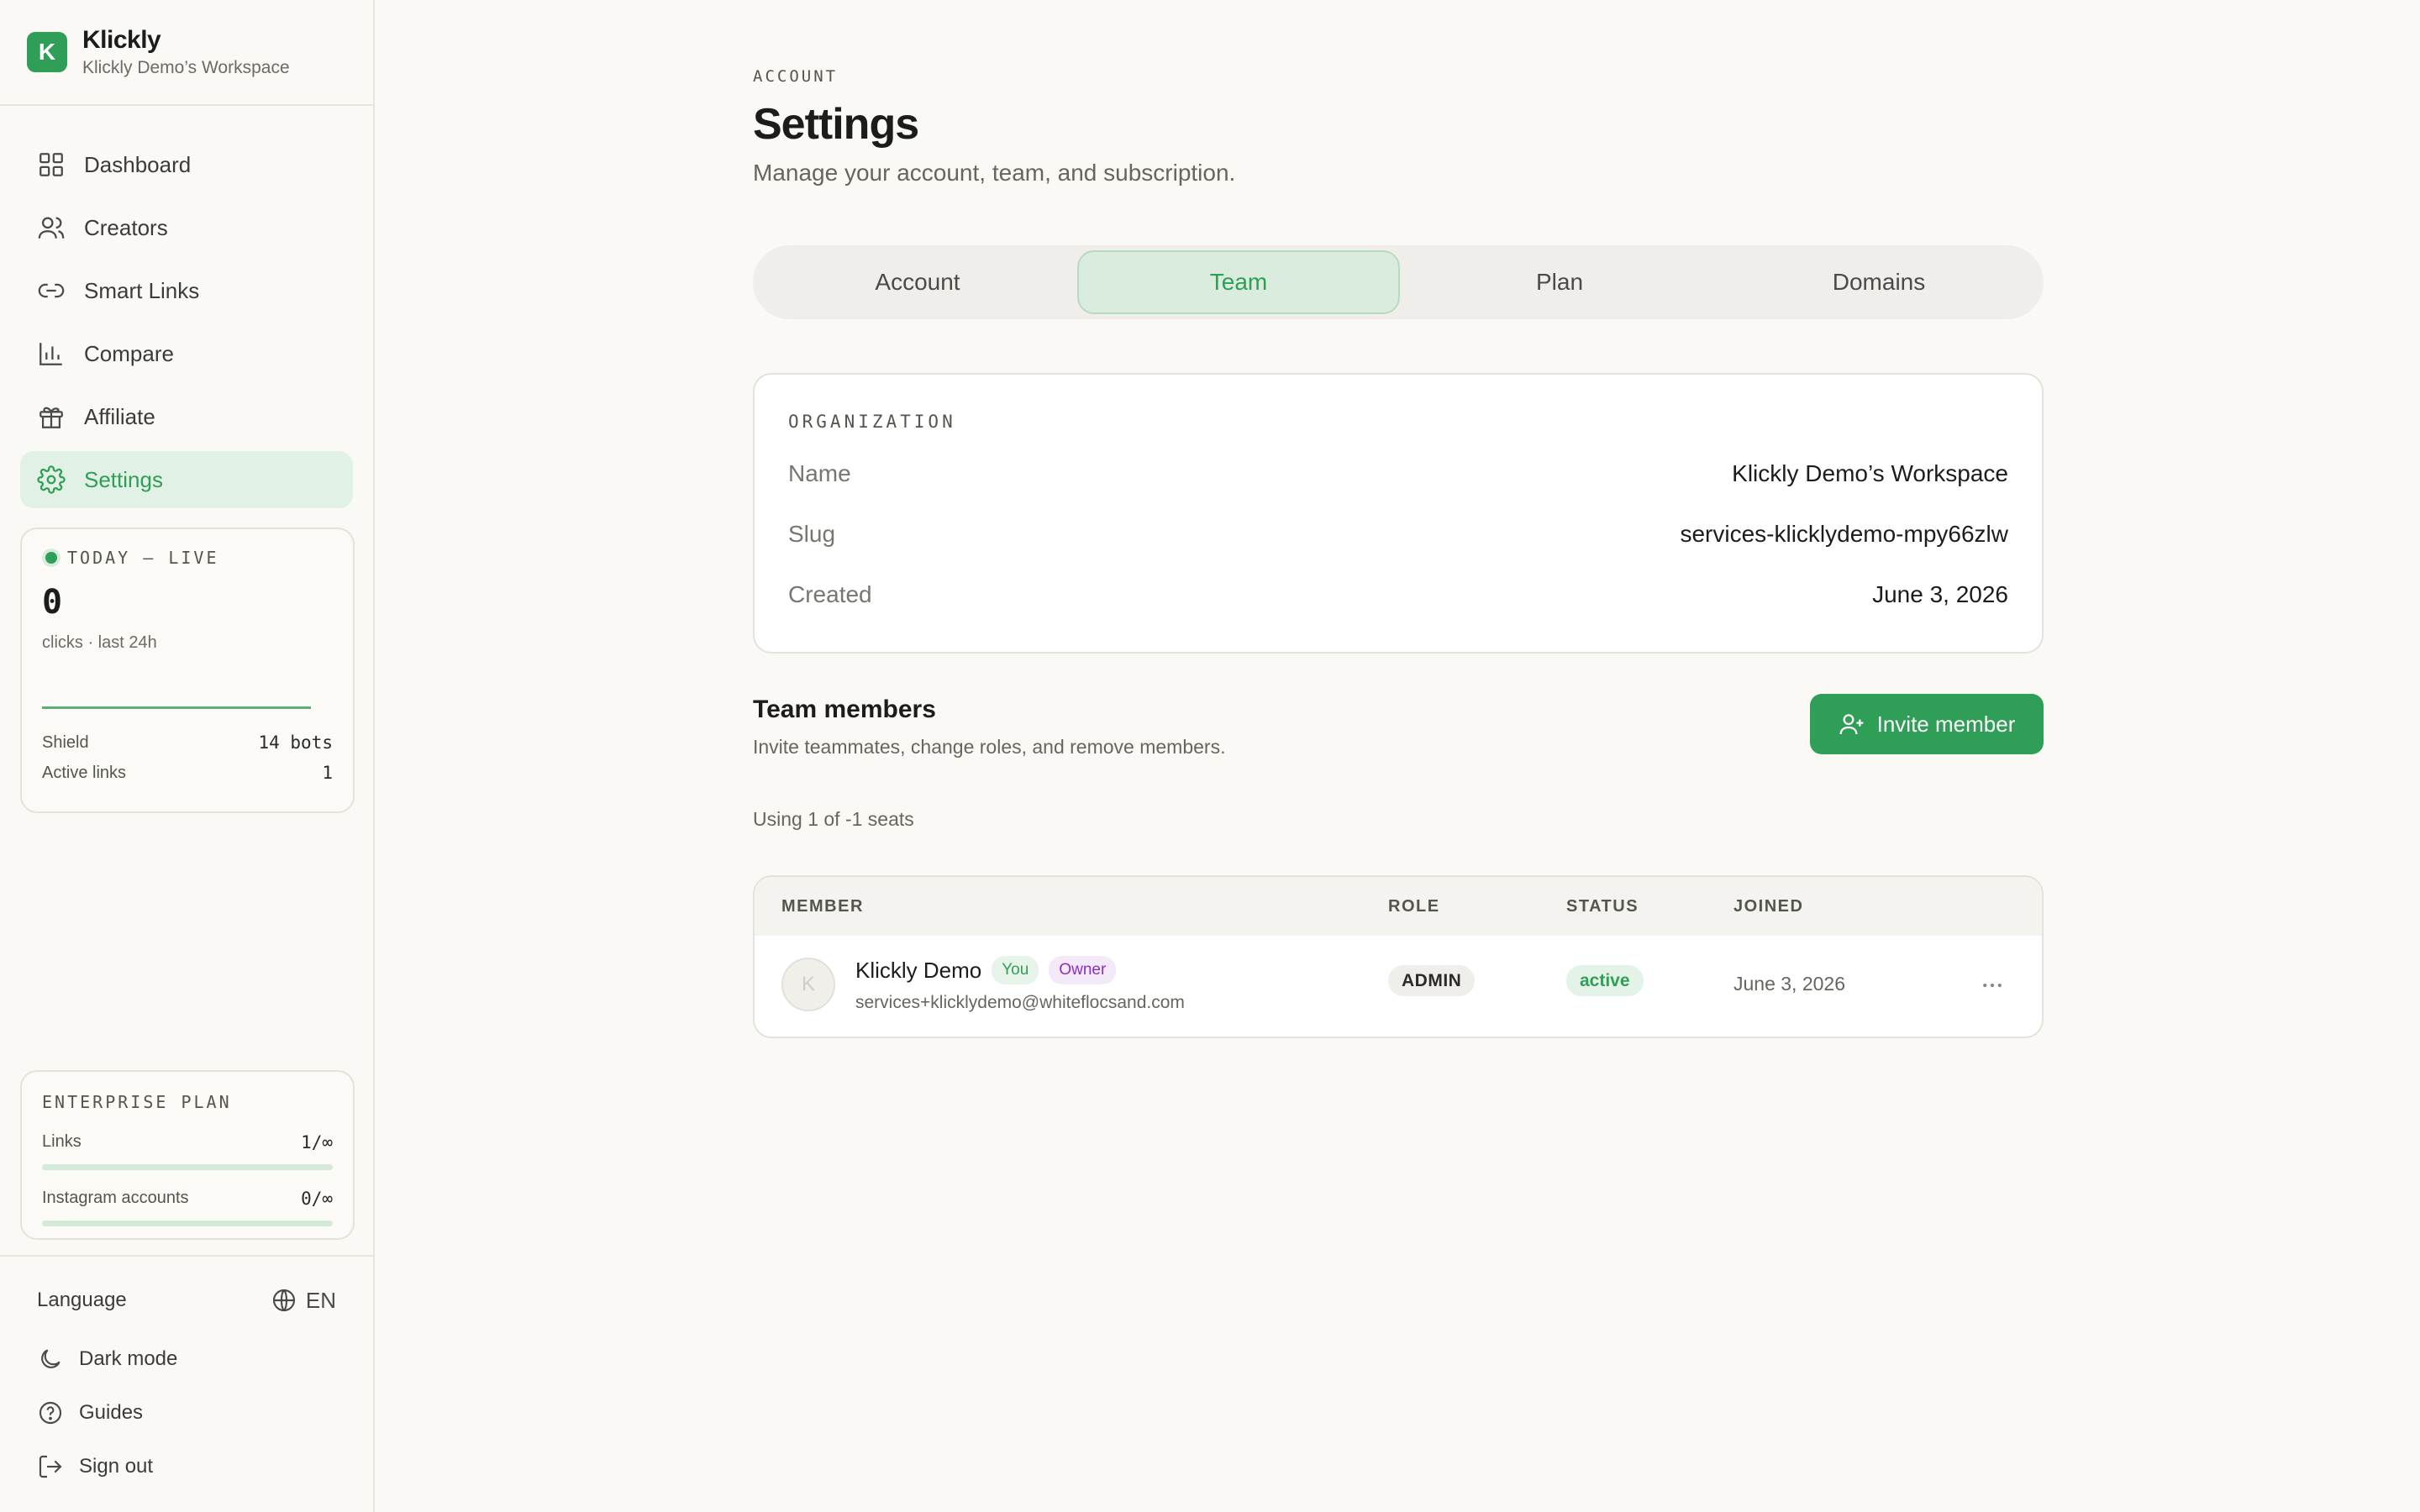 The image size is (2420, 1512). Describe the element at coordinates (51, 1466) in the screenshot. I see `sign-out-icon` at that location.